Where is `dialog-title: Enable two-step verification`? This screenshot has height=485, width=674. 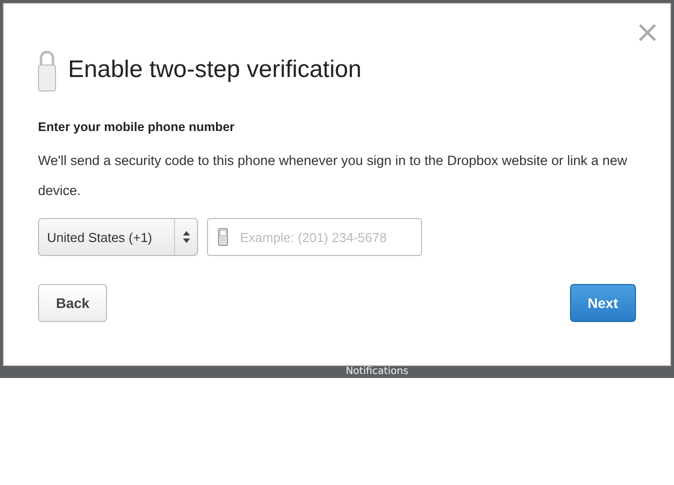 dialog-title: Enable two-step verification is located at coordinates (215, 70).